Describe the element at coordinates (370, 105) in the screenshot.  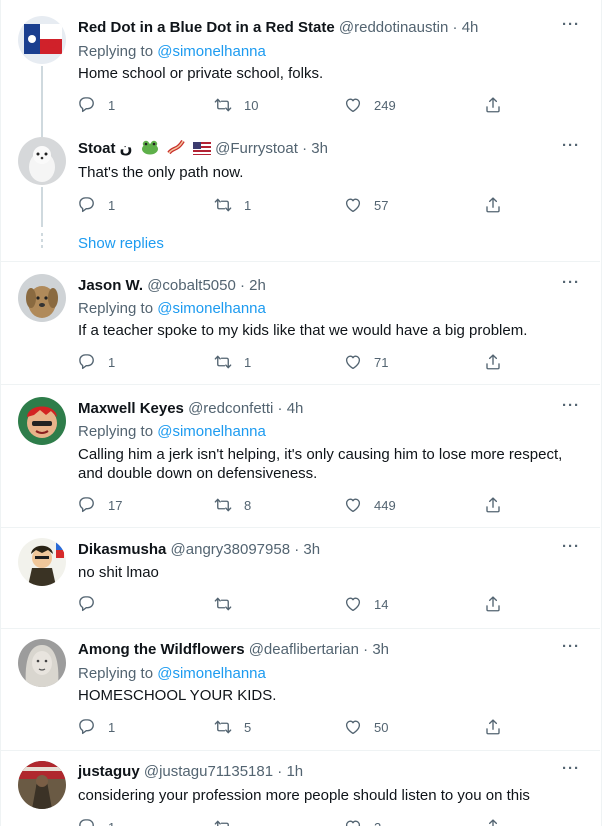
I see `like-button: 249` at that location.